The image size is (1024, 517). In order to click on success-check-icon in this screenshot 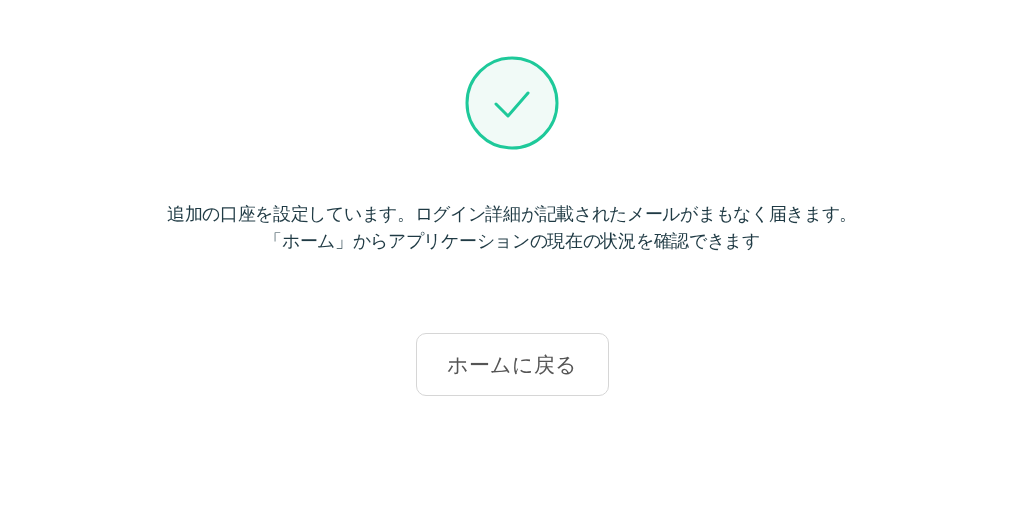, I will do `click(512, 103)`.